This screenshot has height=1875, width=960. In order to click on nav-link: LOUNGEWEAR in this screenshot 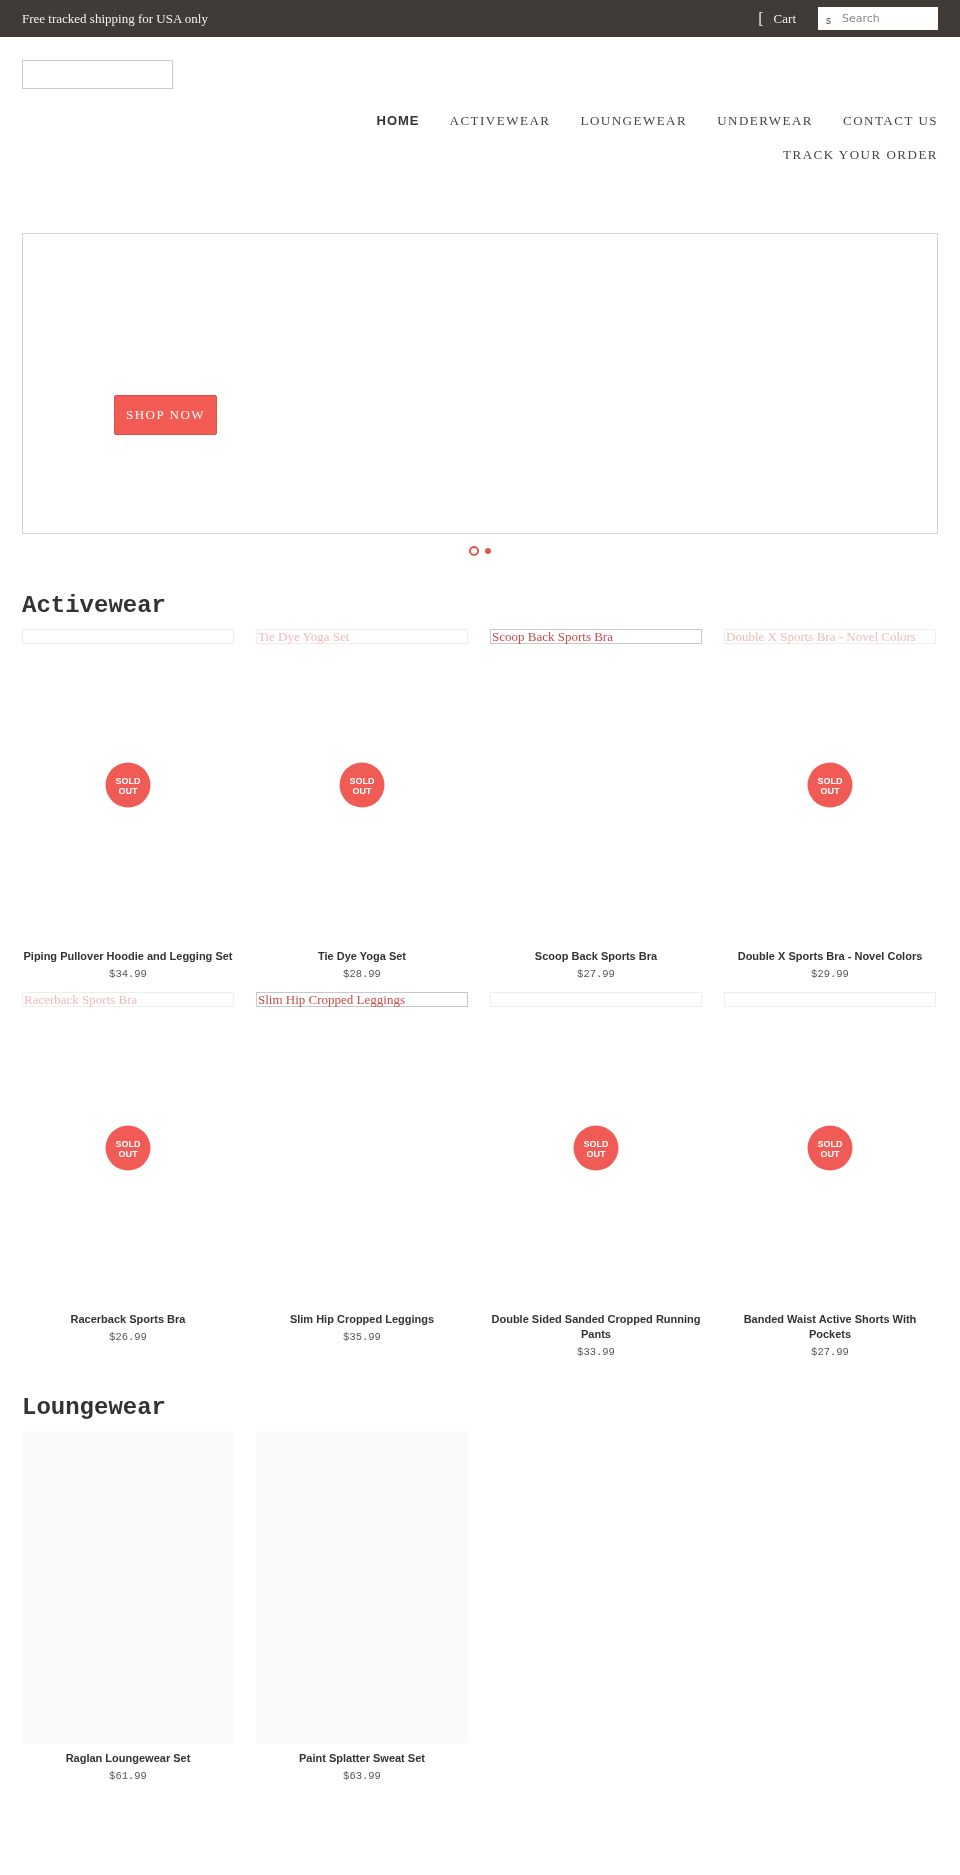, I will do `click(634, 121)`.